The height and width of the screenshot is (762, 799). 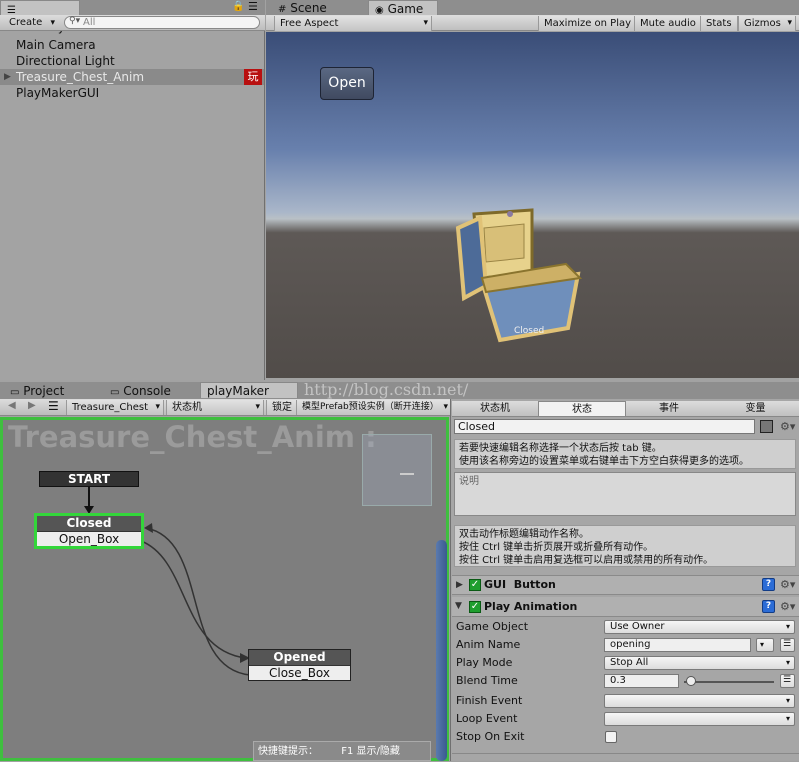 What do you see at coordinates (765, 645) in the screenshot?
I see `anim-name-dropdown: ▾` at bounding box center [765, 645].